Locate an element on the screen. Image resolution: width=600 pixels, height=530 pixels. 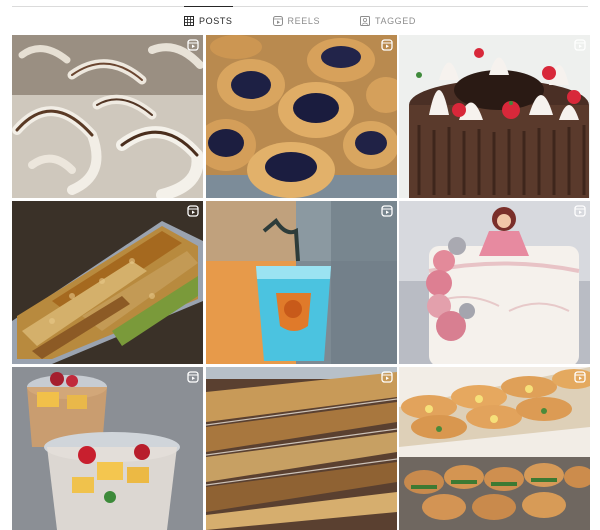
post-tile-blueberry-danish is located at coordinates (301, 116).